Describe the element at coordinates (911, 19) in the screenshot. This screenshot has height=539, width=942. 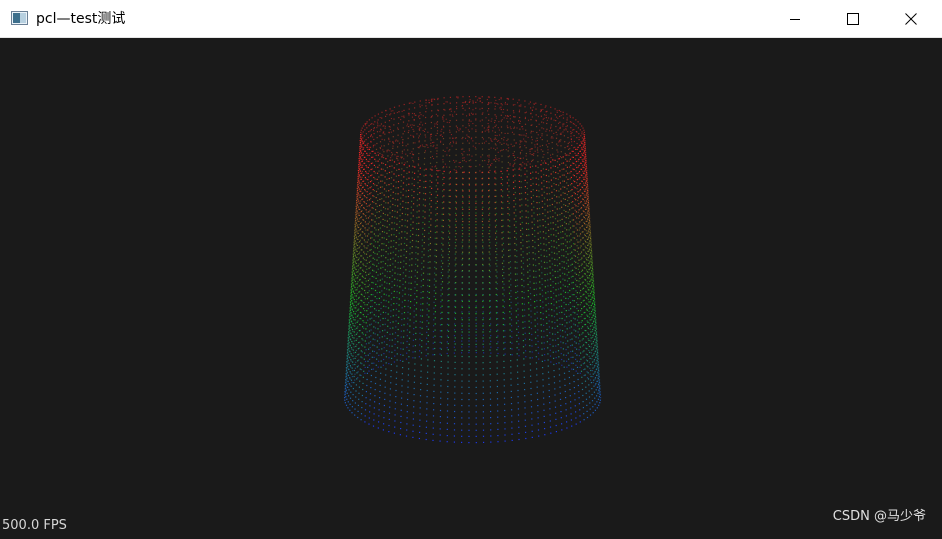
I see `close-button` at that location.